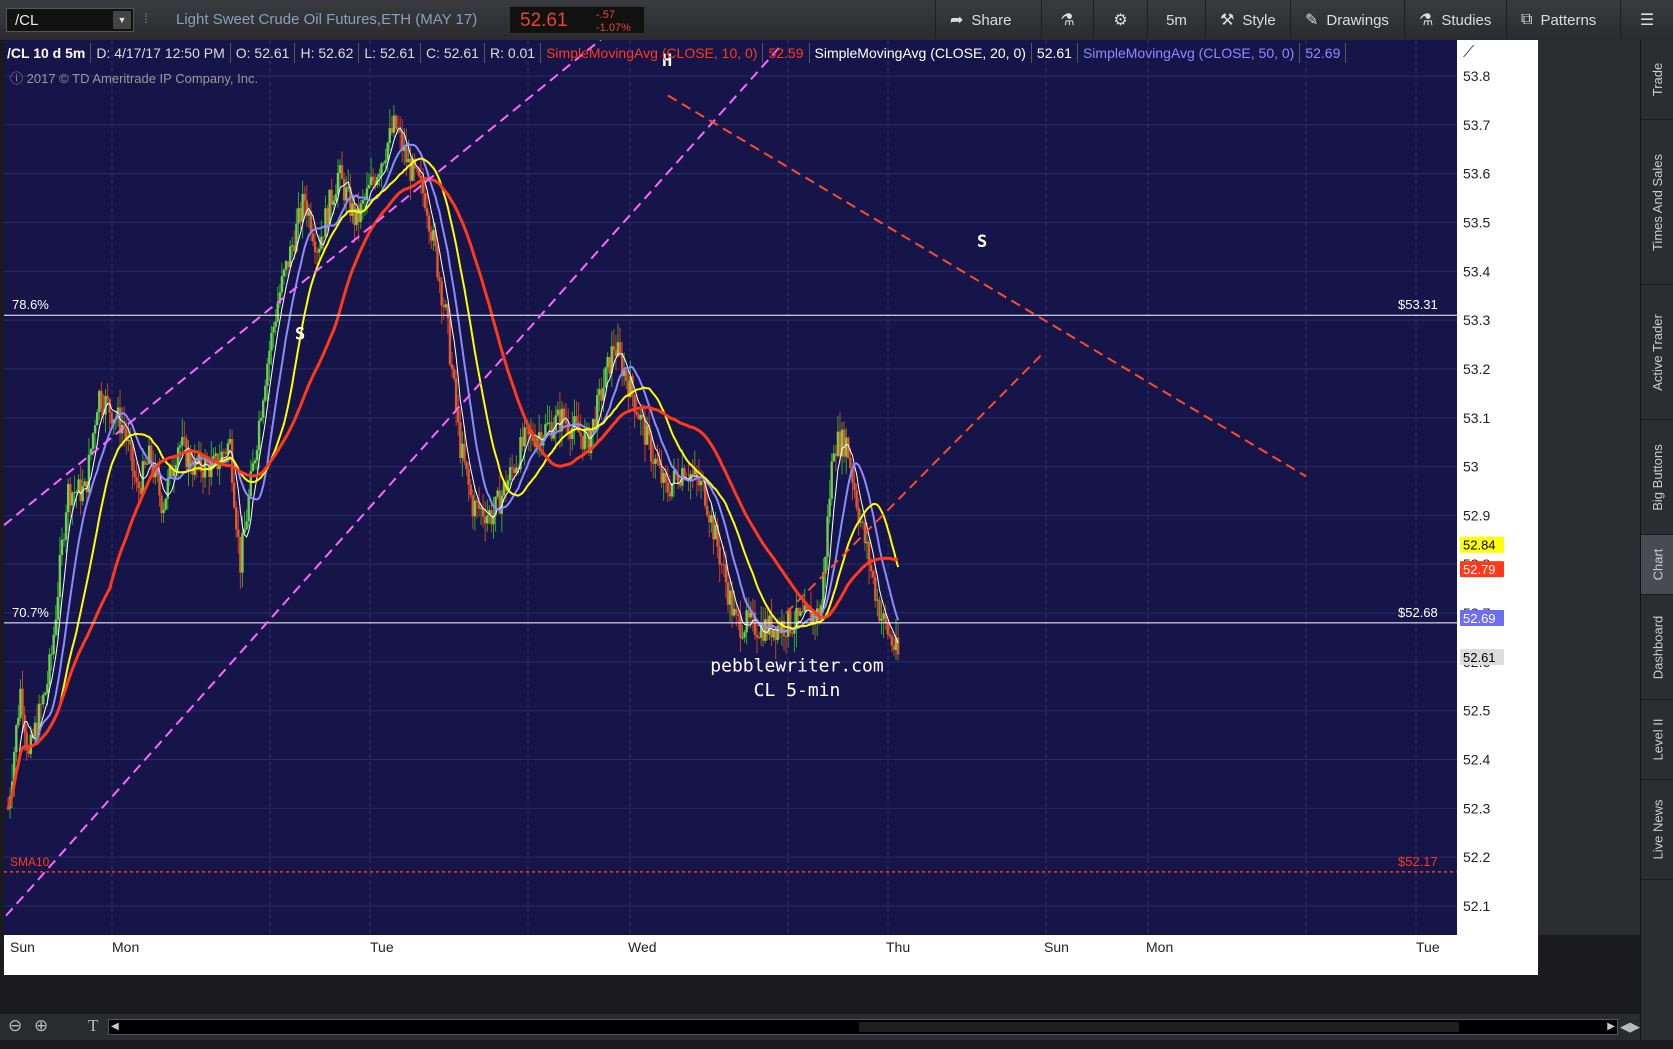  Describe the element at coordinates (1657, 477) in the screenshot. I see `tab-big-buttons: Big Buttons` at that location.